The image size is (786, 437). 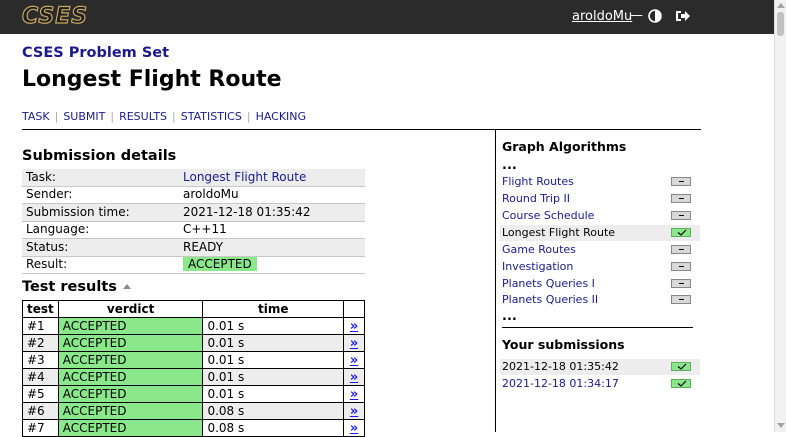 I want to click on sidebar-item-label: Game Routes, so click(x=539, y=250).